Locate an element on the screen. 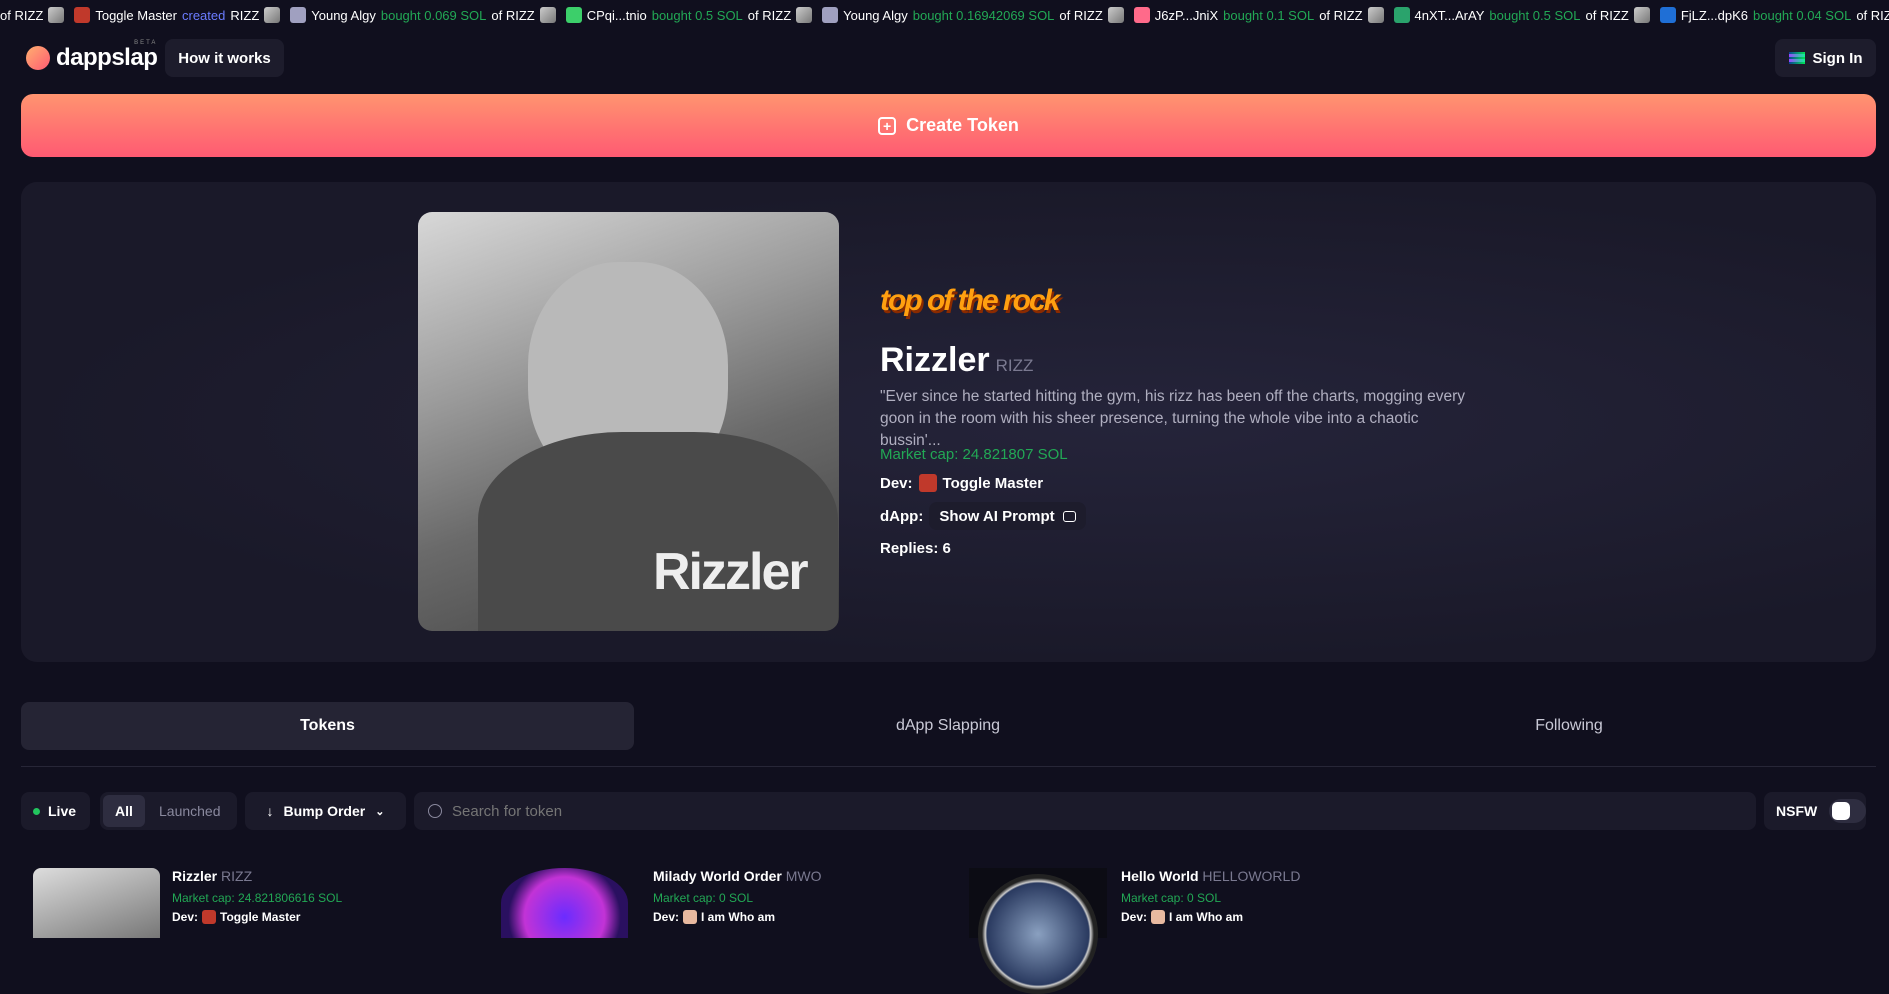  ticker-action: created is located at coordinates (204, 15).